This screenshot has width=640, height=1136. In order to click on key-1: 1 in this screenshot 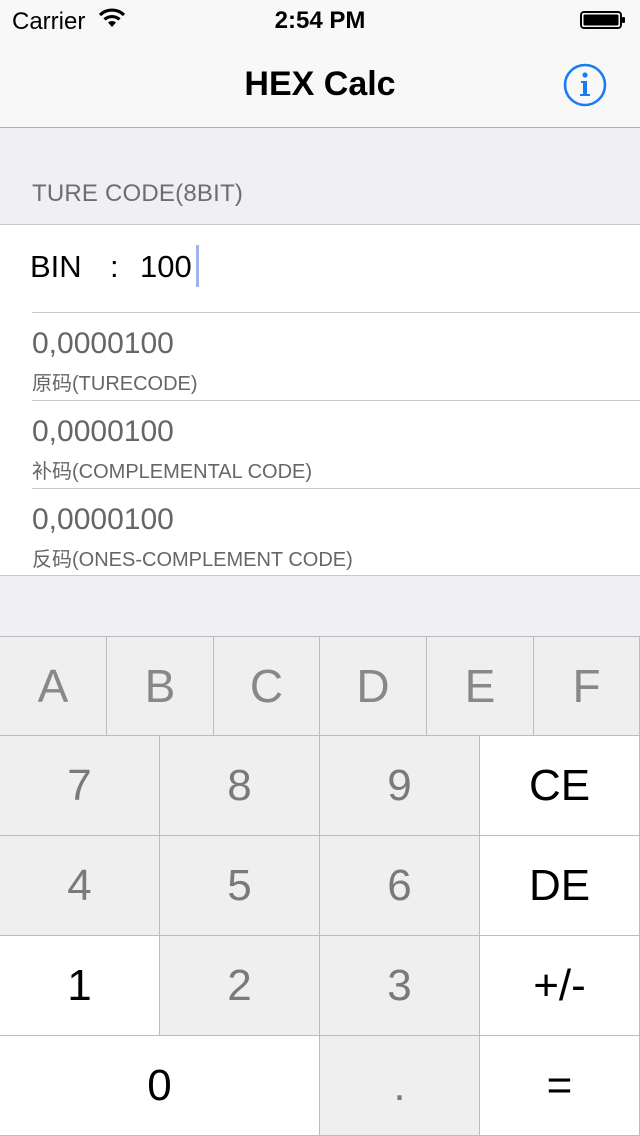, I will do `click(80, 986)`.